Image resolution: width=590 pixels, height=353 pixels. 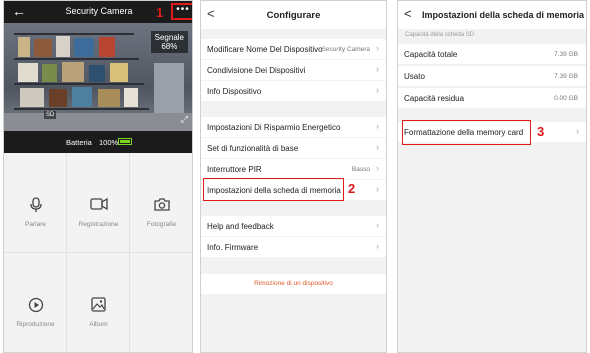 I want to click on camera-feed: Segnale 68% SD ⤢, so click(x=98, y=77).